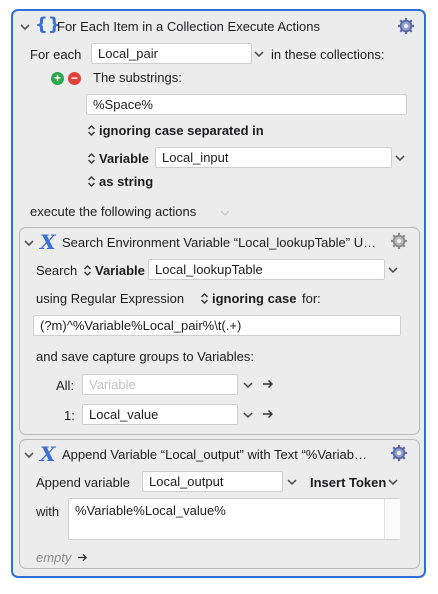 This screenshot has height=594, width=438. I want to click on all-variable-field: Variable, so click(160, 384).